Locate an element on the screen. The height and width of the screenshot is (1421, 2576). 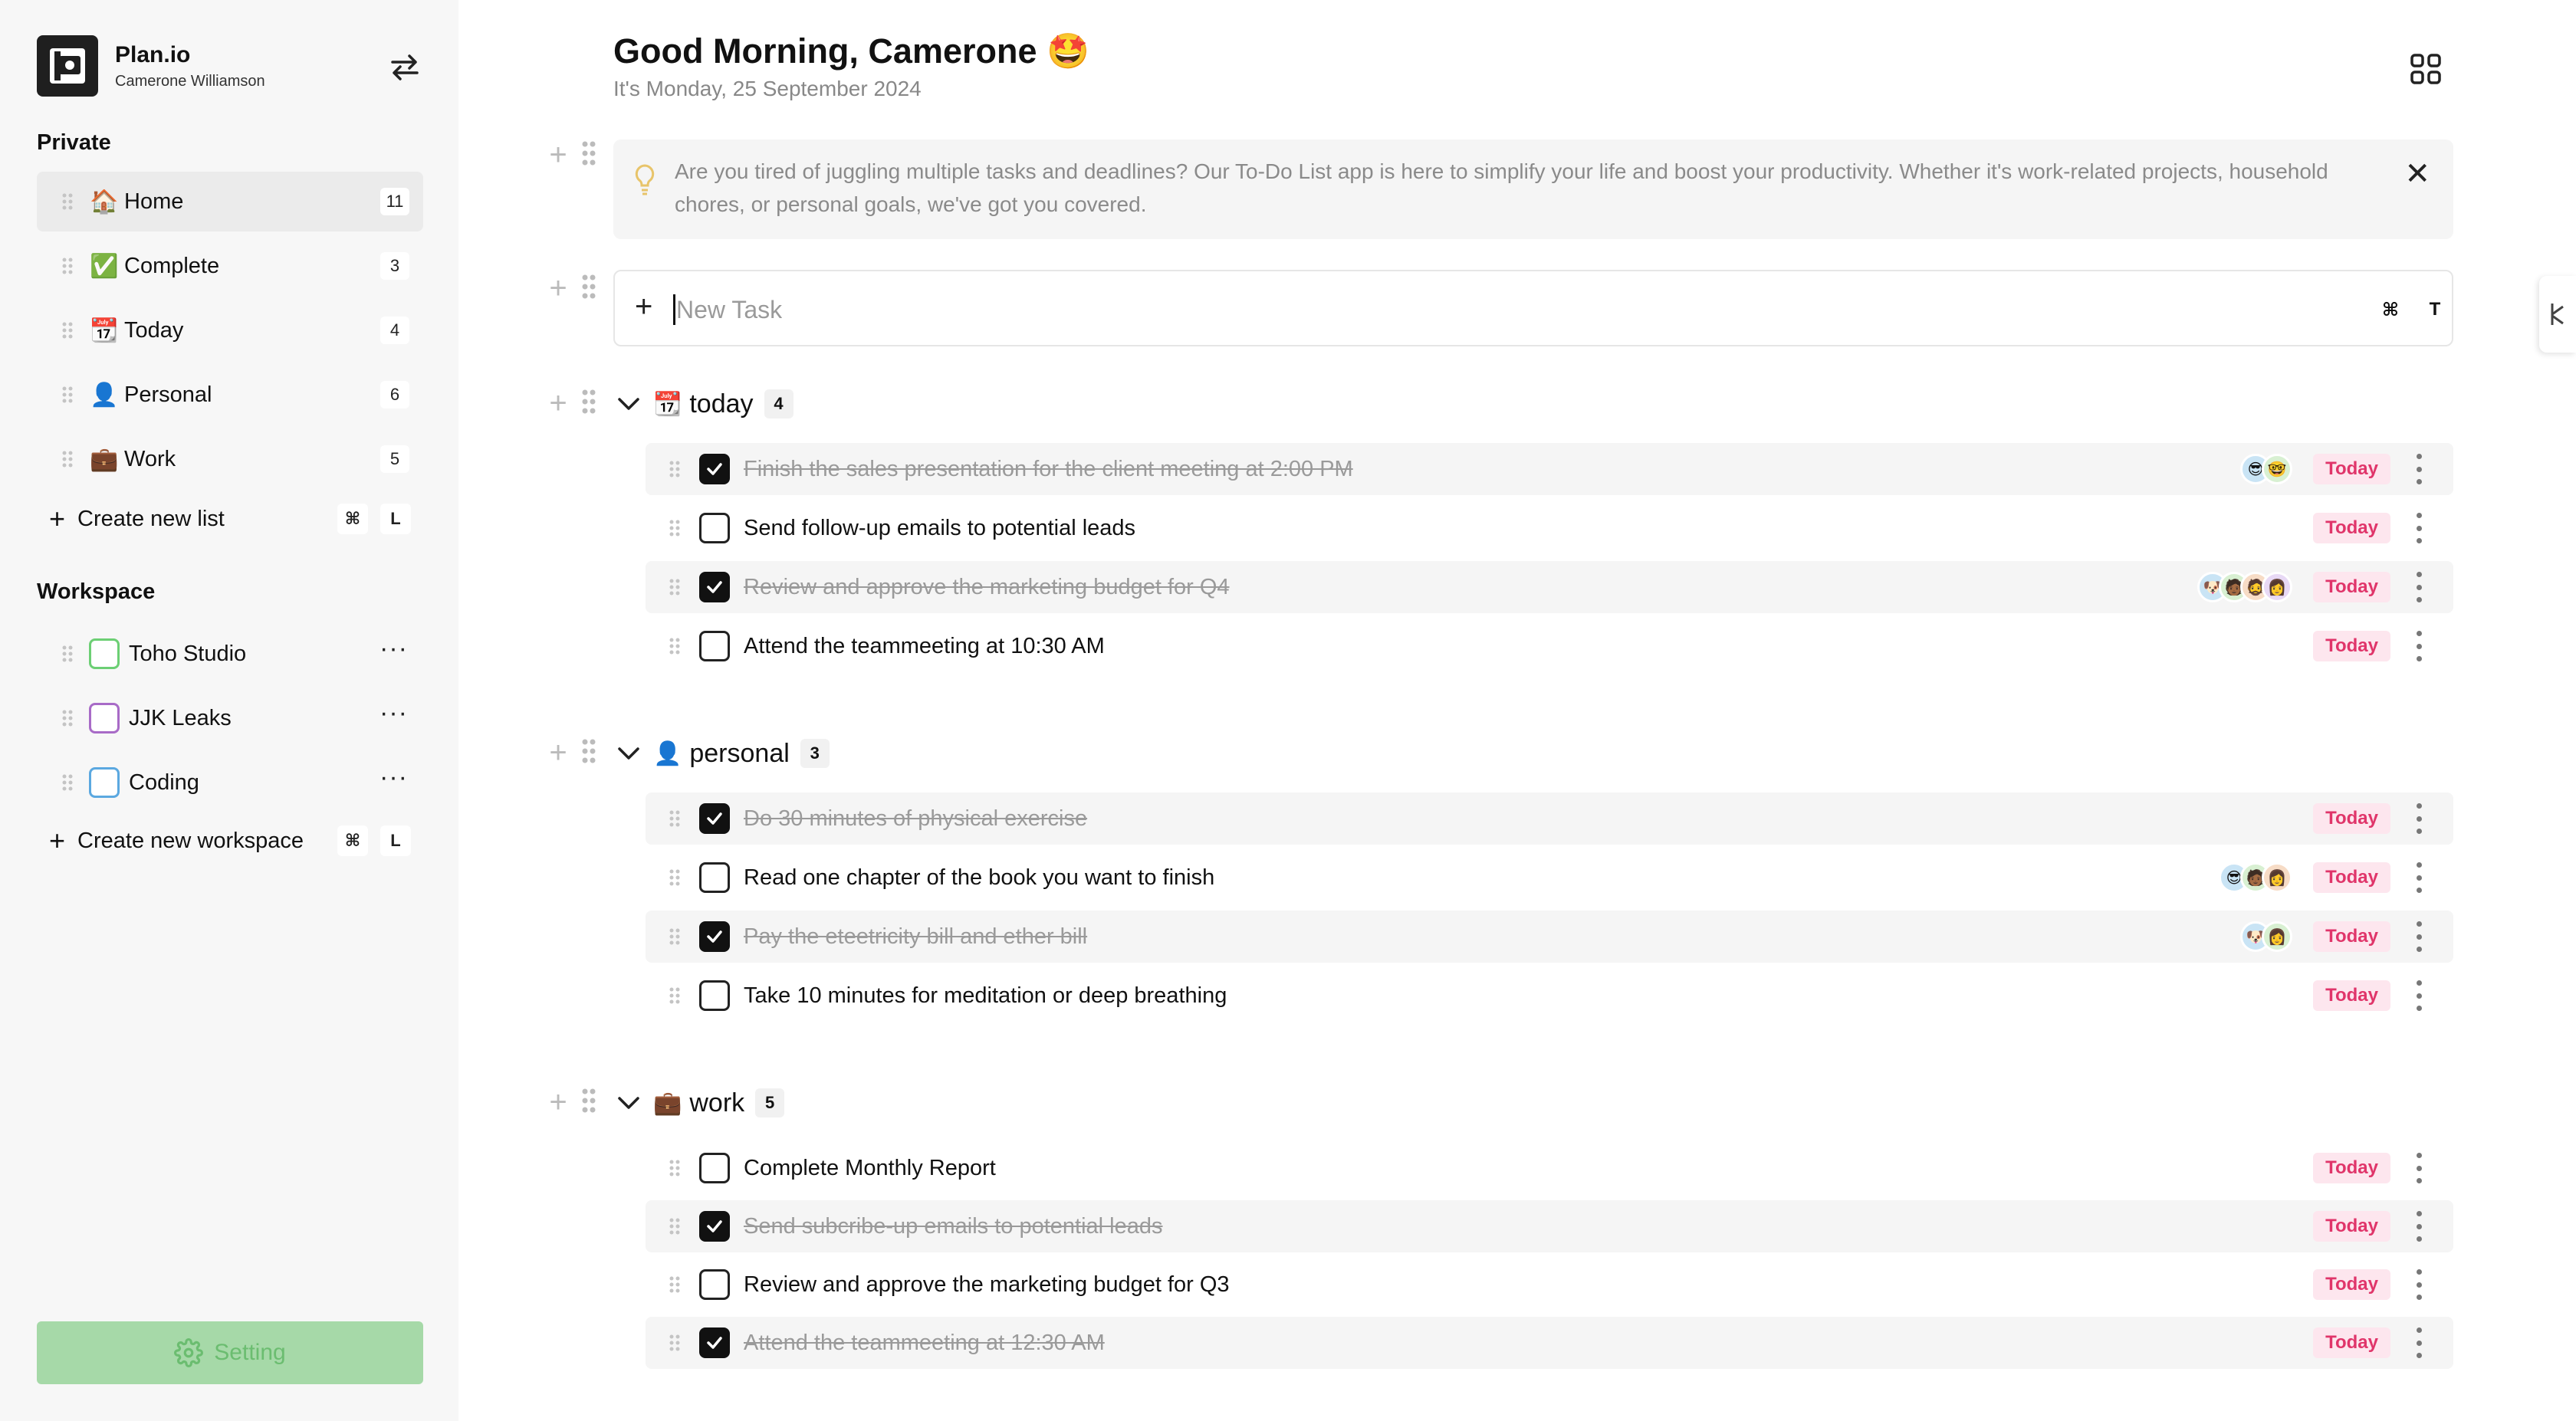
sidebar-item-personal: 👤 Personal 6 is located at coordinates (230, 395).